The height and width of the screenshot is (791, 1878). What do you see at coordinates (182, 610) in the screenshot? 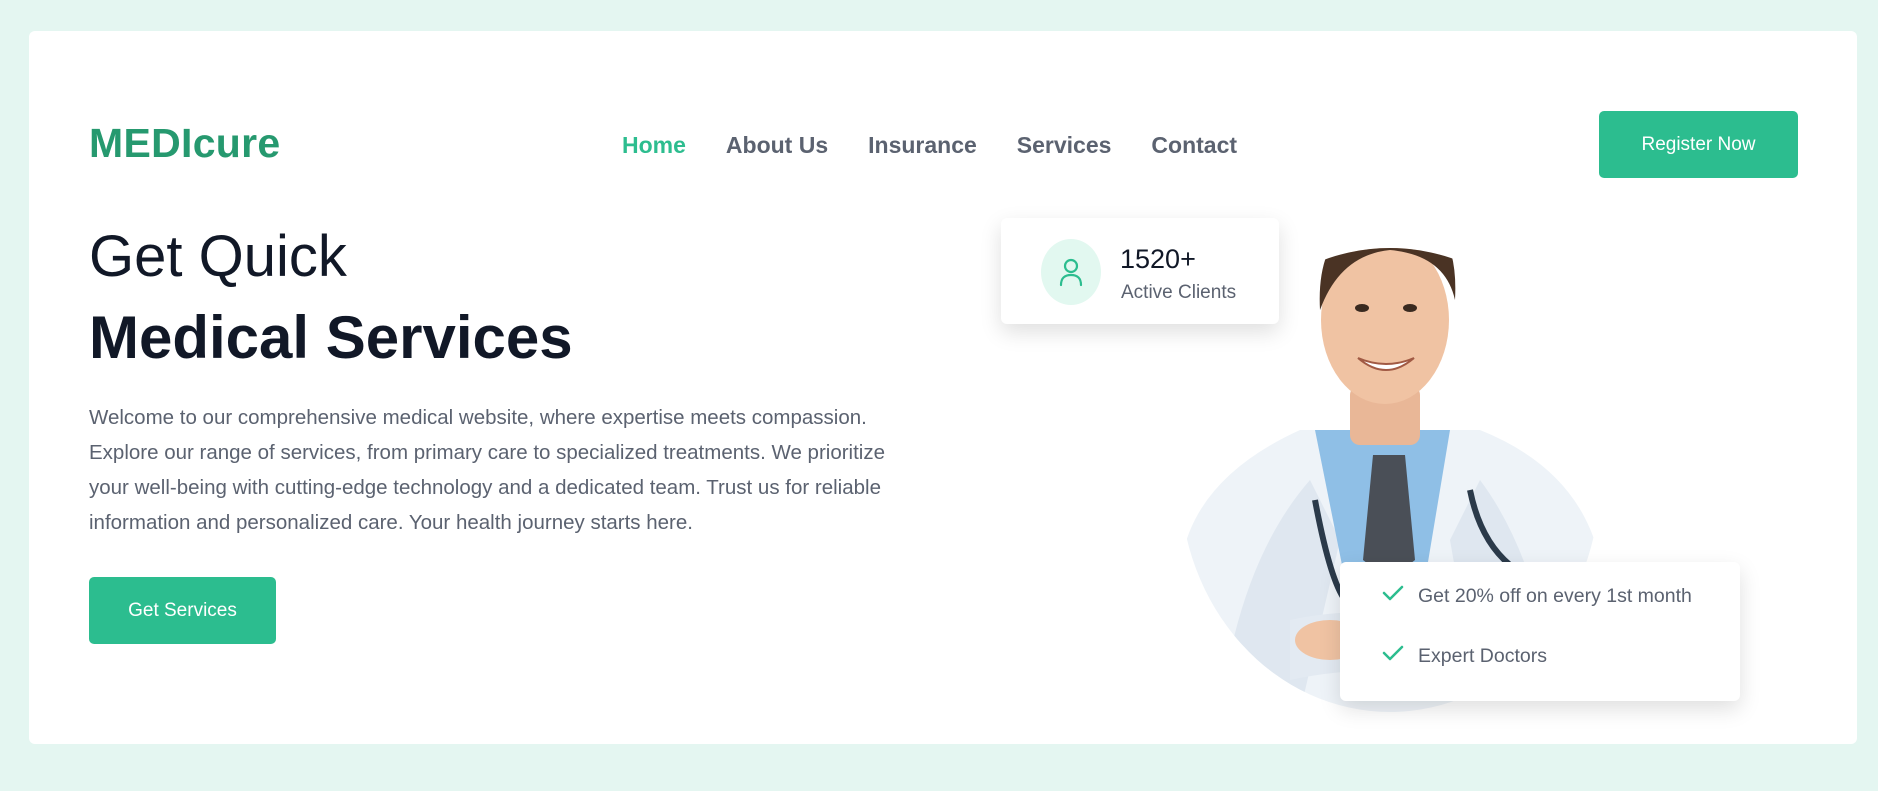
I see `get-services-button: Get Services` at bounding box center [182, 610].